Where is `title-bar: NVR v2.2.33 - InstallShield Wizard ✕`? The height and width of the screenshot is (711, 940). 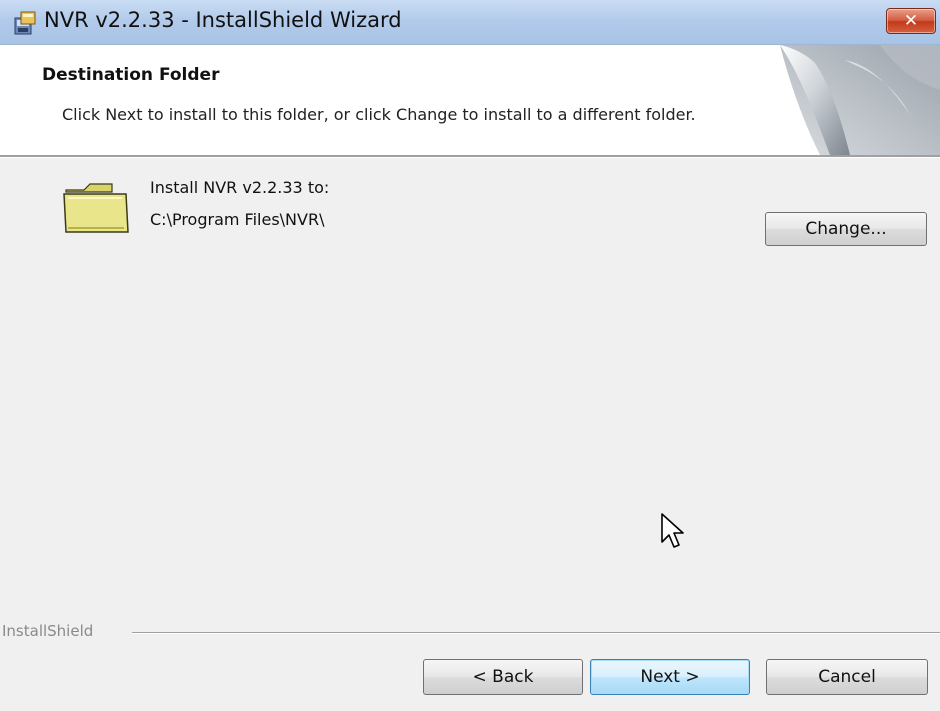
title-bar: NVR v2.2.33 - InstallShield Wizard ✕ is located at coordinates (470, 22).